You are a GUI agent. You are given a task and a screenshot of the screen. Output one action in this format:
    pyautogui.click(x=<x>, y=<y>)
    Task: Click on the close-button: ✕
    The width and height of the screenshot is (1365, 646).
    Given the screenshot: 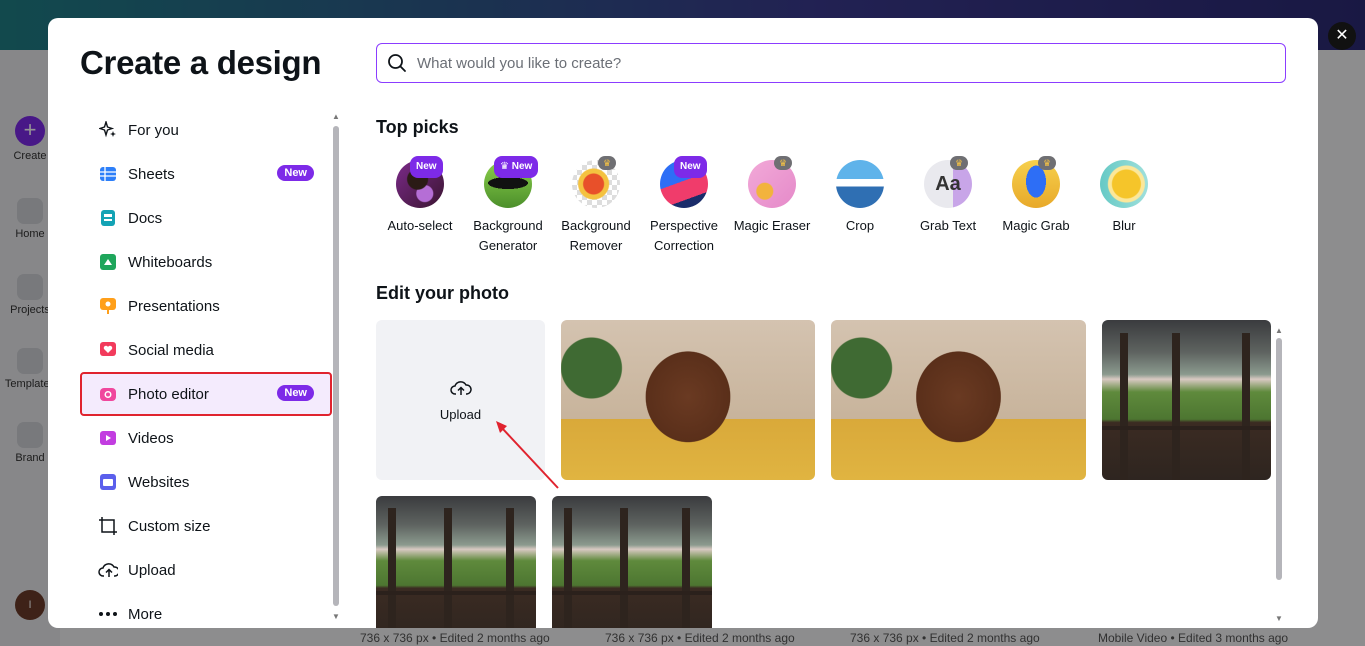 What is the action you would take?
    pyautogui.click(x=1342, y=36)
    